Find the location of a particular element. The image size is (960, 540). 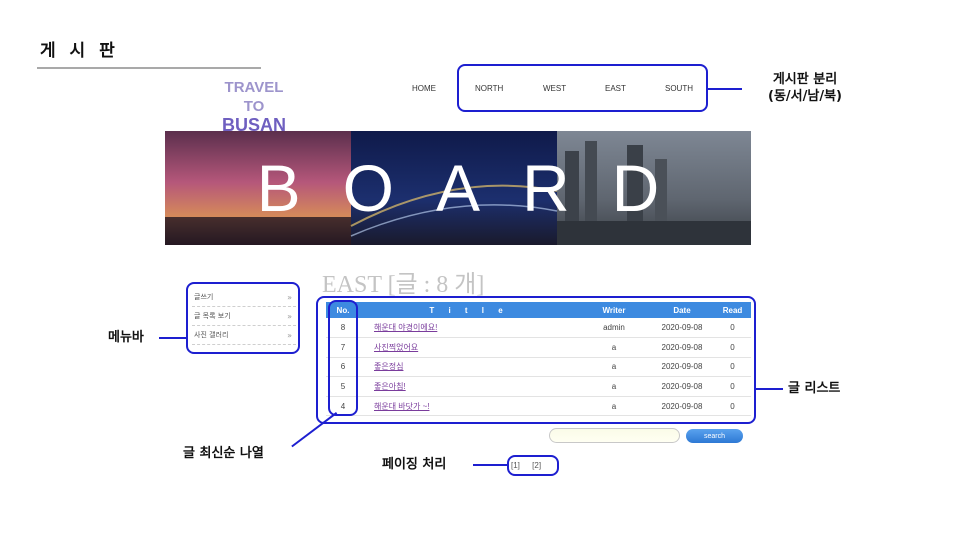

nav-home: HOME is located at coordinates (424, 88).